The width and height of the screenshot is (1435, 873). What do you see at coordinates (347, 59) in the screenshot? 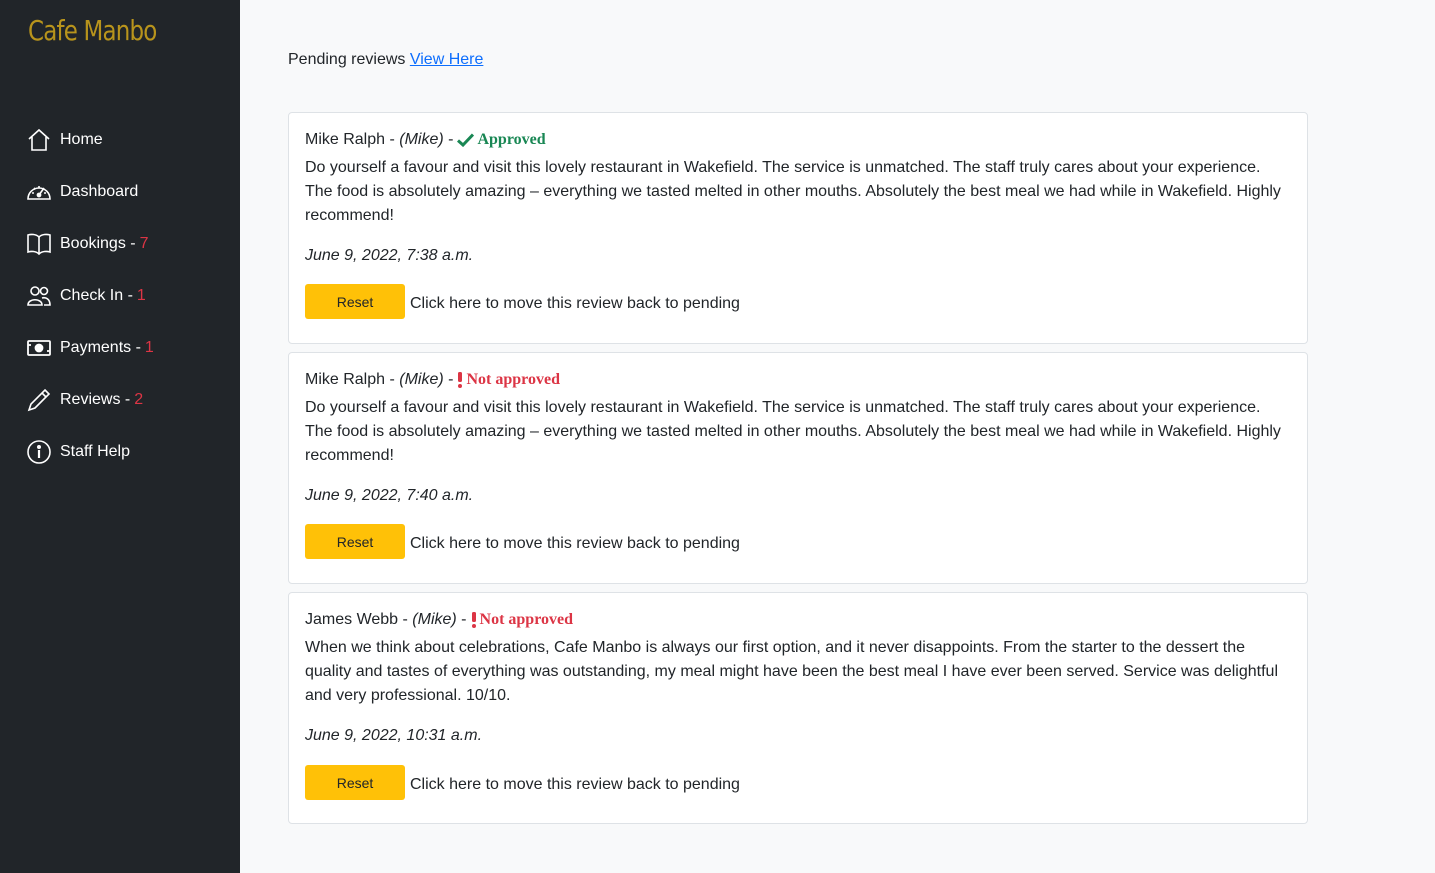
I see `pending-reviews-label: Pending reviews` at bounding box center [347, 59].